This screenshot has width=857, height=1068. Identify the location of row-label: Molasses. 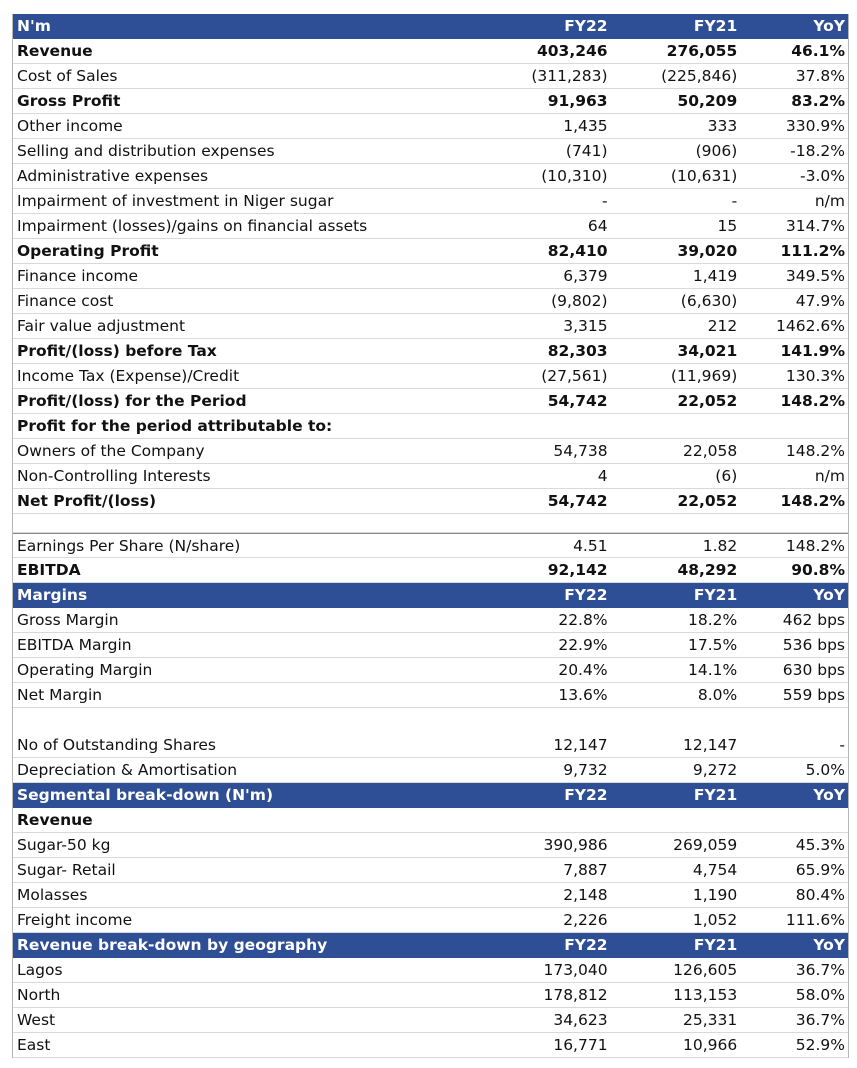
(52, 895).